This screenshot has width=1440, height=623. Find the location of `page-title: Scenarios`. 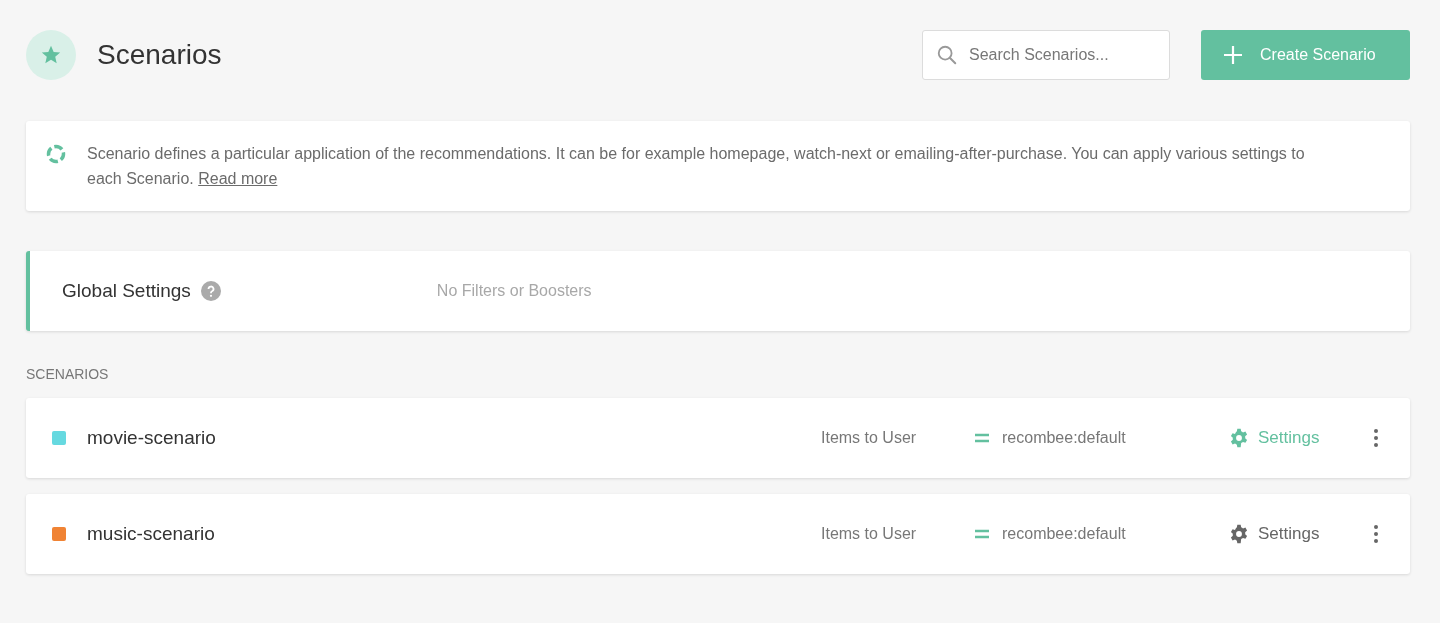

page-title: Scenarios is located at coordinates (160, 55).